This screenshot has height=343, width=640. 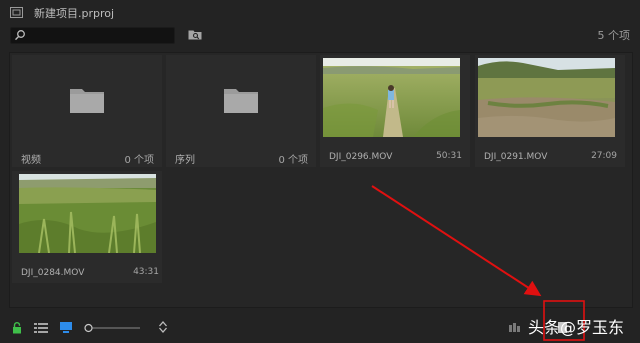 What do you see at coordinates (20, 35) in the screenshot?
I see `search-icon` at bounding box center [20, 35].